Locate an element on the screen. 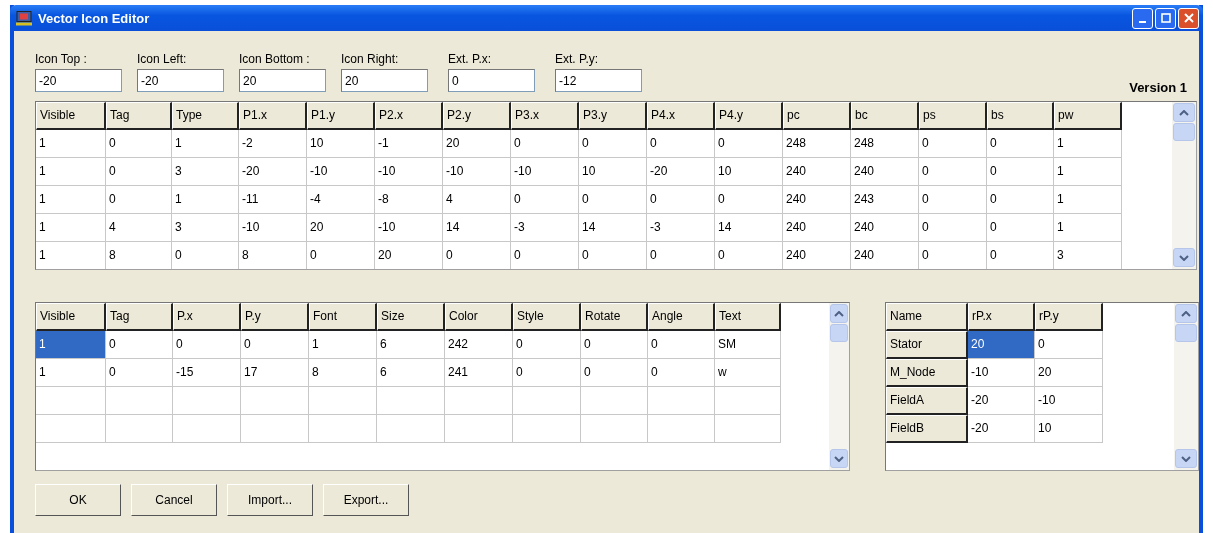  table-cell: 240 is located at coordinates (885, 228).